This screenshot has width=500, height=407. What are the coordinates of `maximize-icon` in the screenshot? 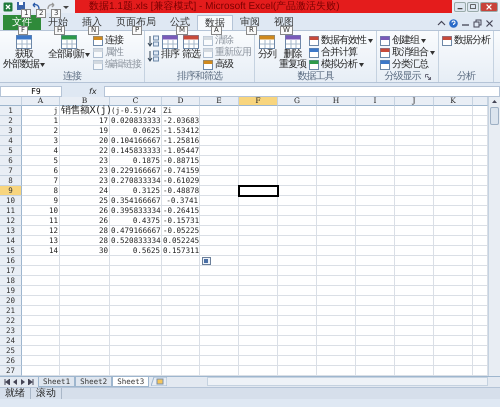 It's located at (473, 7).